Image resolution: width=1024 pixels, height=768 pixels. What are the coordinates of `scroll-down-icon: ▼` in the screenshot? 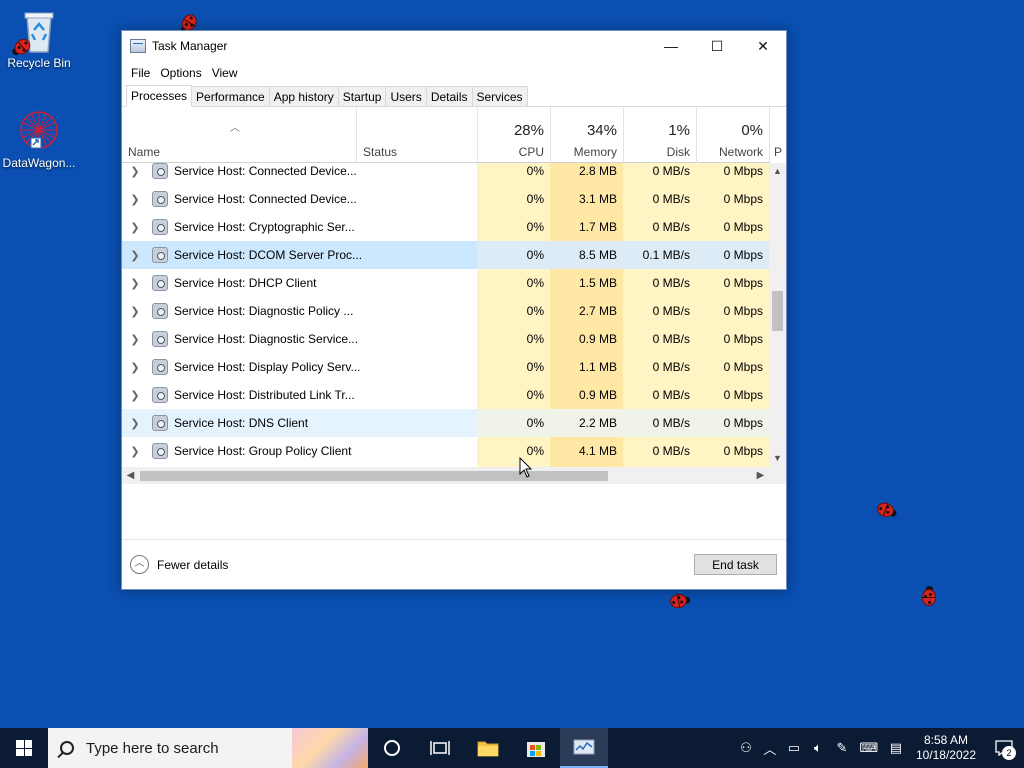 It's located at (777, 458).